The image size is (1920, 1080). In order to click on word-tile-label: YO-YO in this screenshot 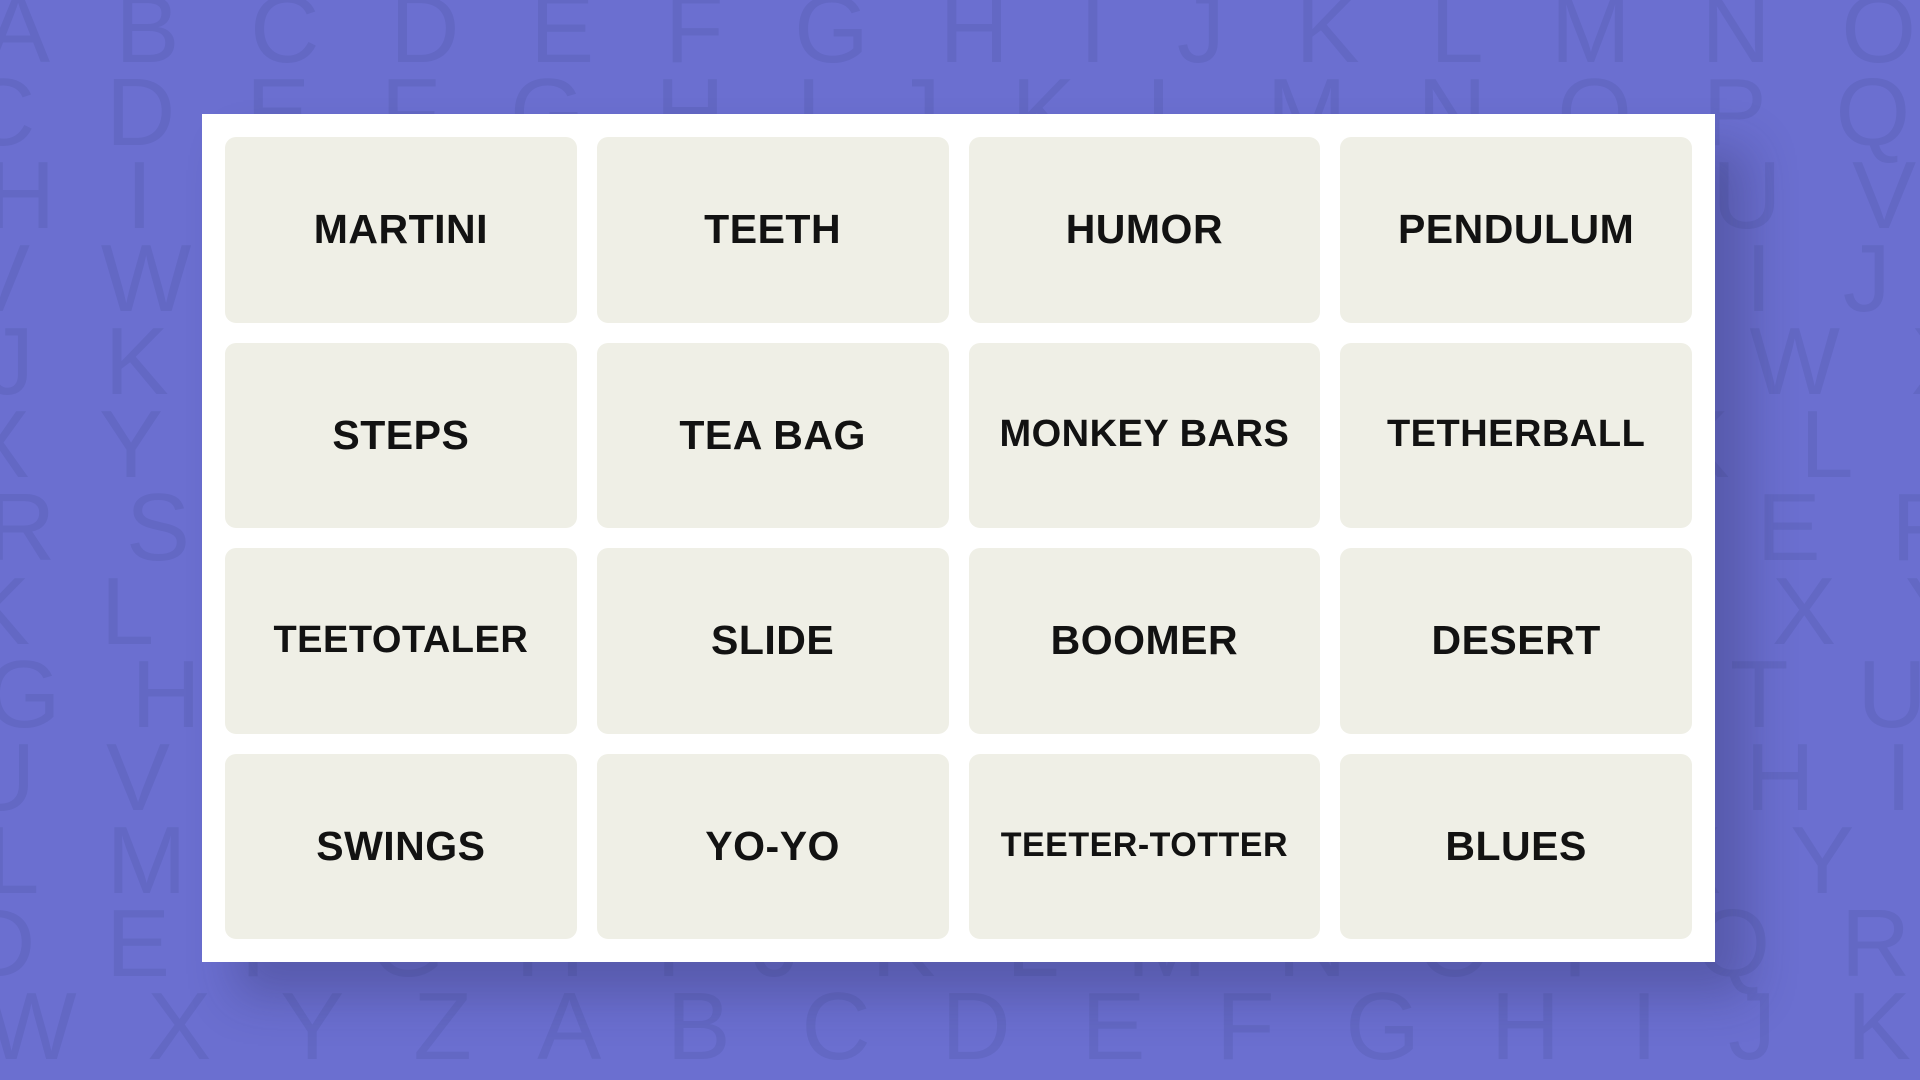, I will do `click(772, 845)`.